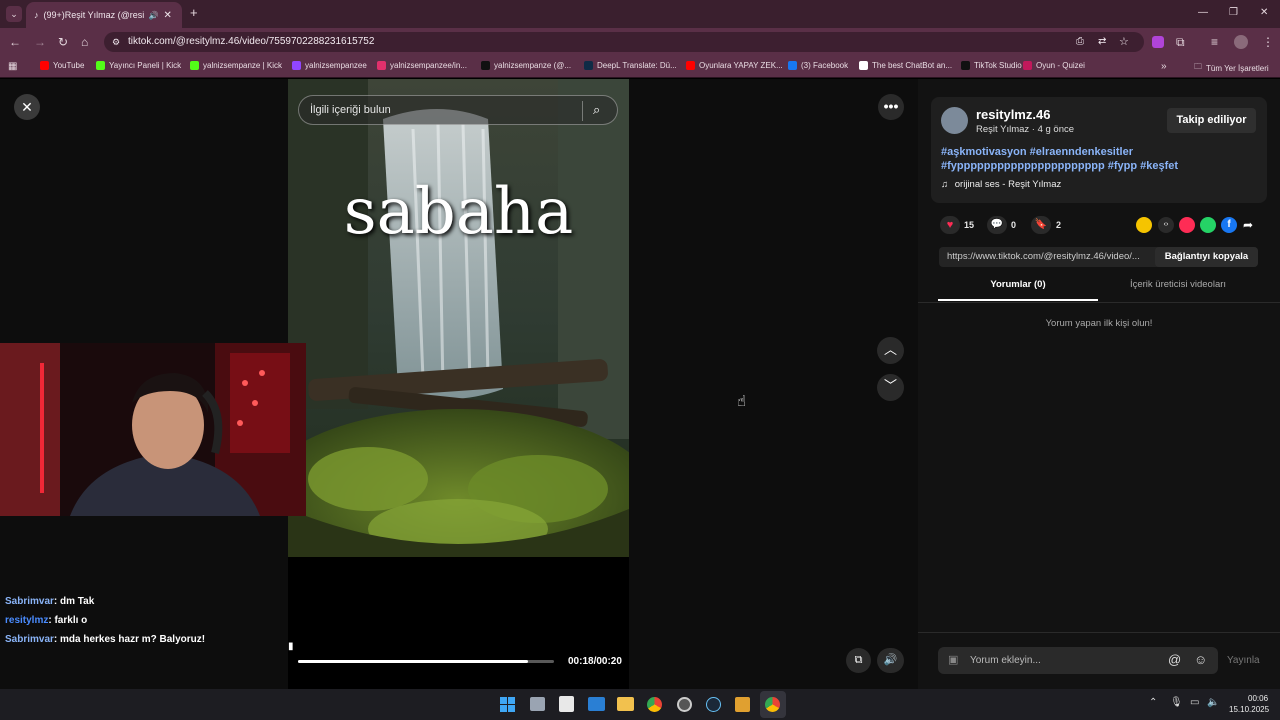 The image size is (1280, 720). What do you see at coordinates (1166, 225) in the screenshot?
I see `embed-icon: ‹›` at bounding box center [1166, 225].